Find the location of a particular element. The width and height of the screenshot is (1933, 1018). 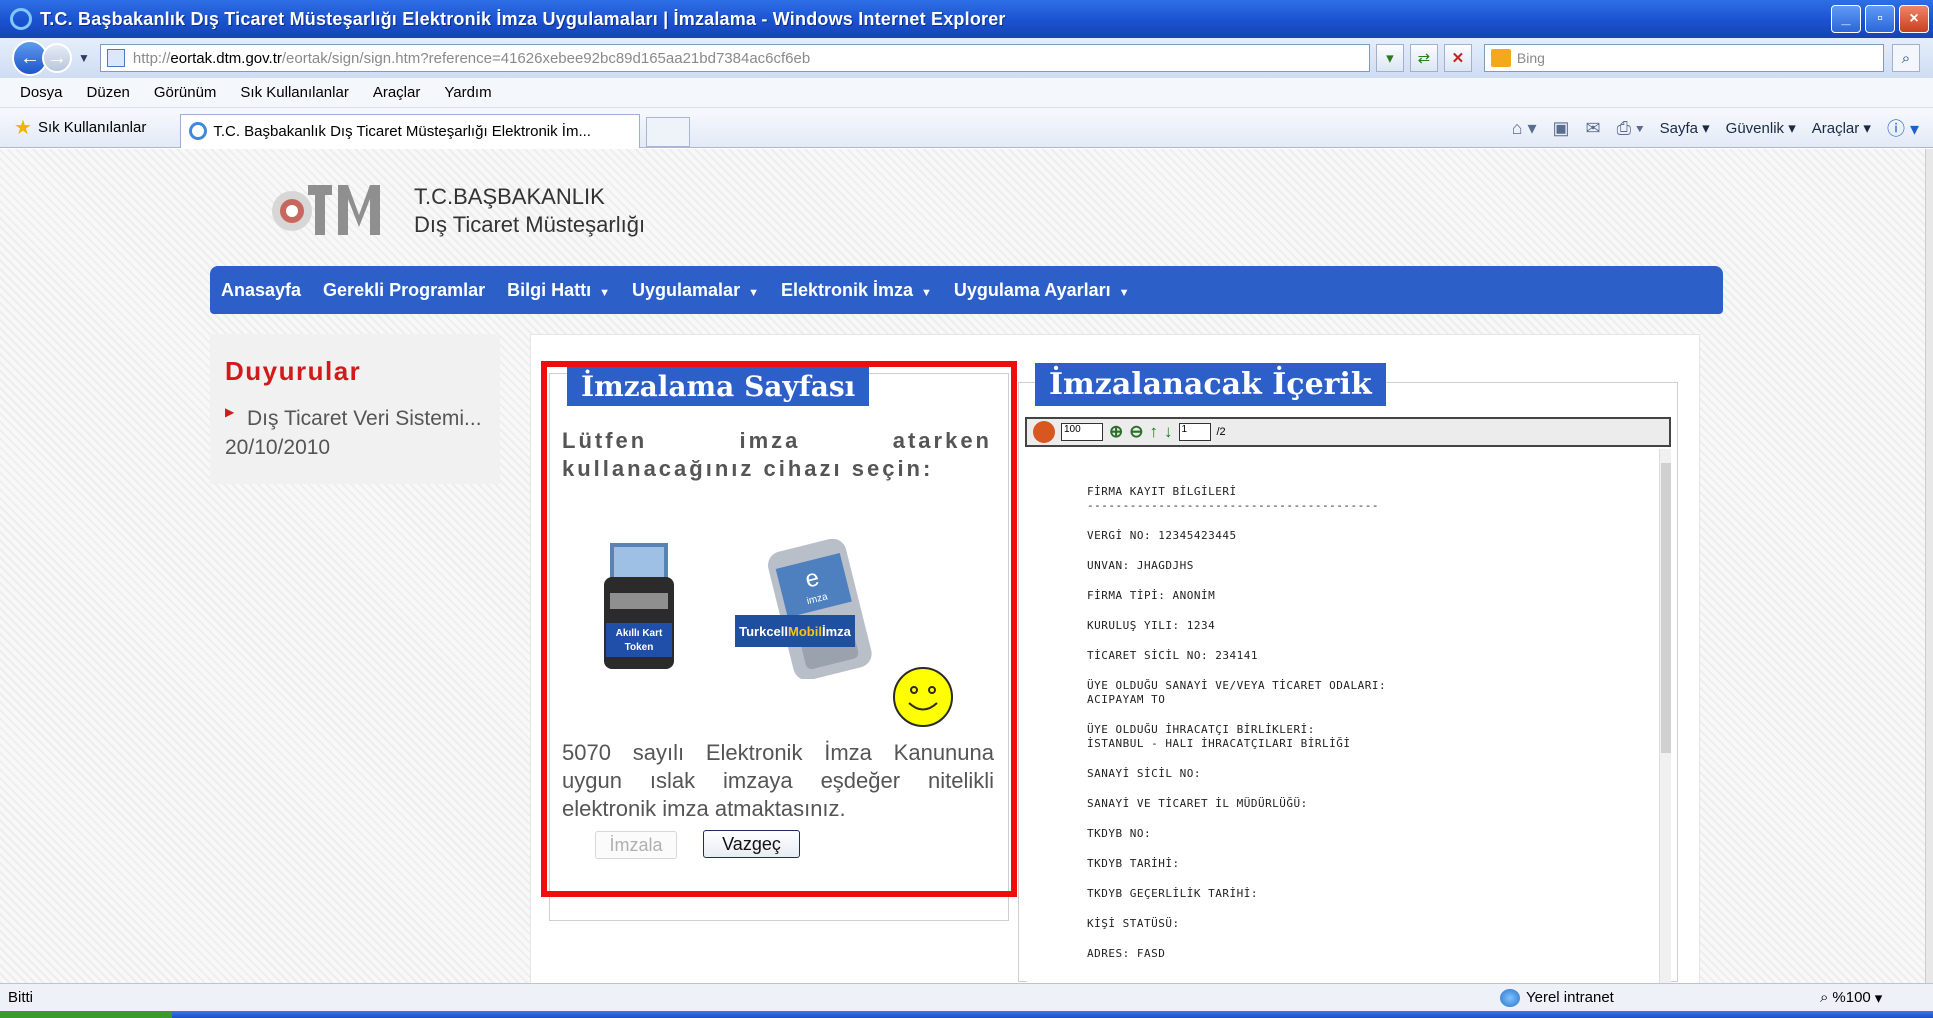

new-tab-button is located at coordinates (668, 131).